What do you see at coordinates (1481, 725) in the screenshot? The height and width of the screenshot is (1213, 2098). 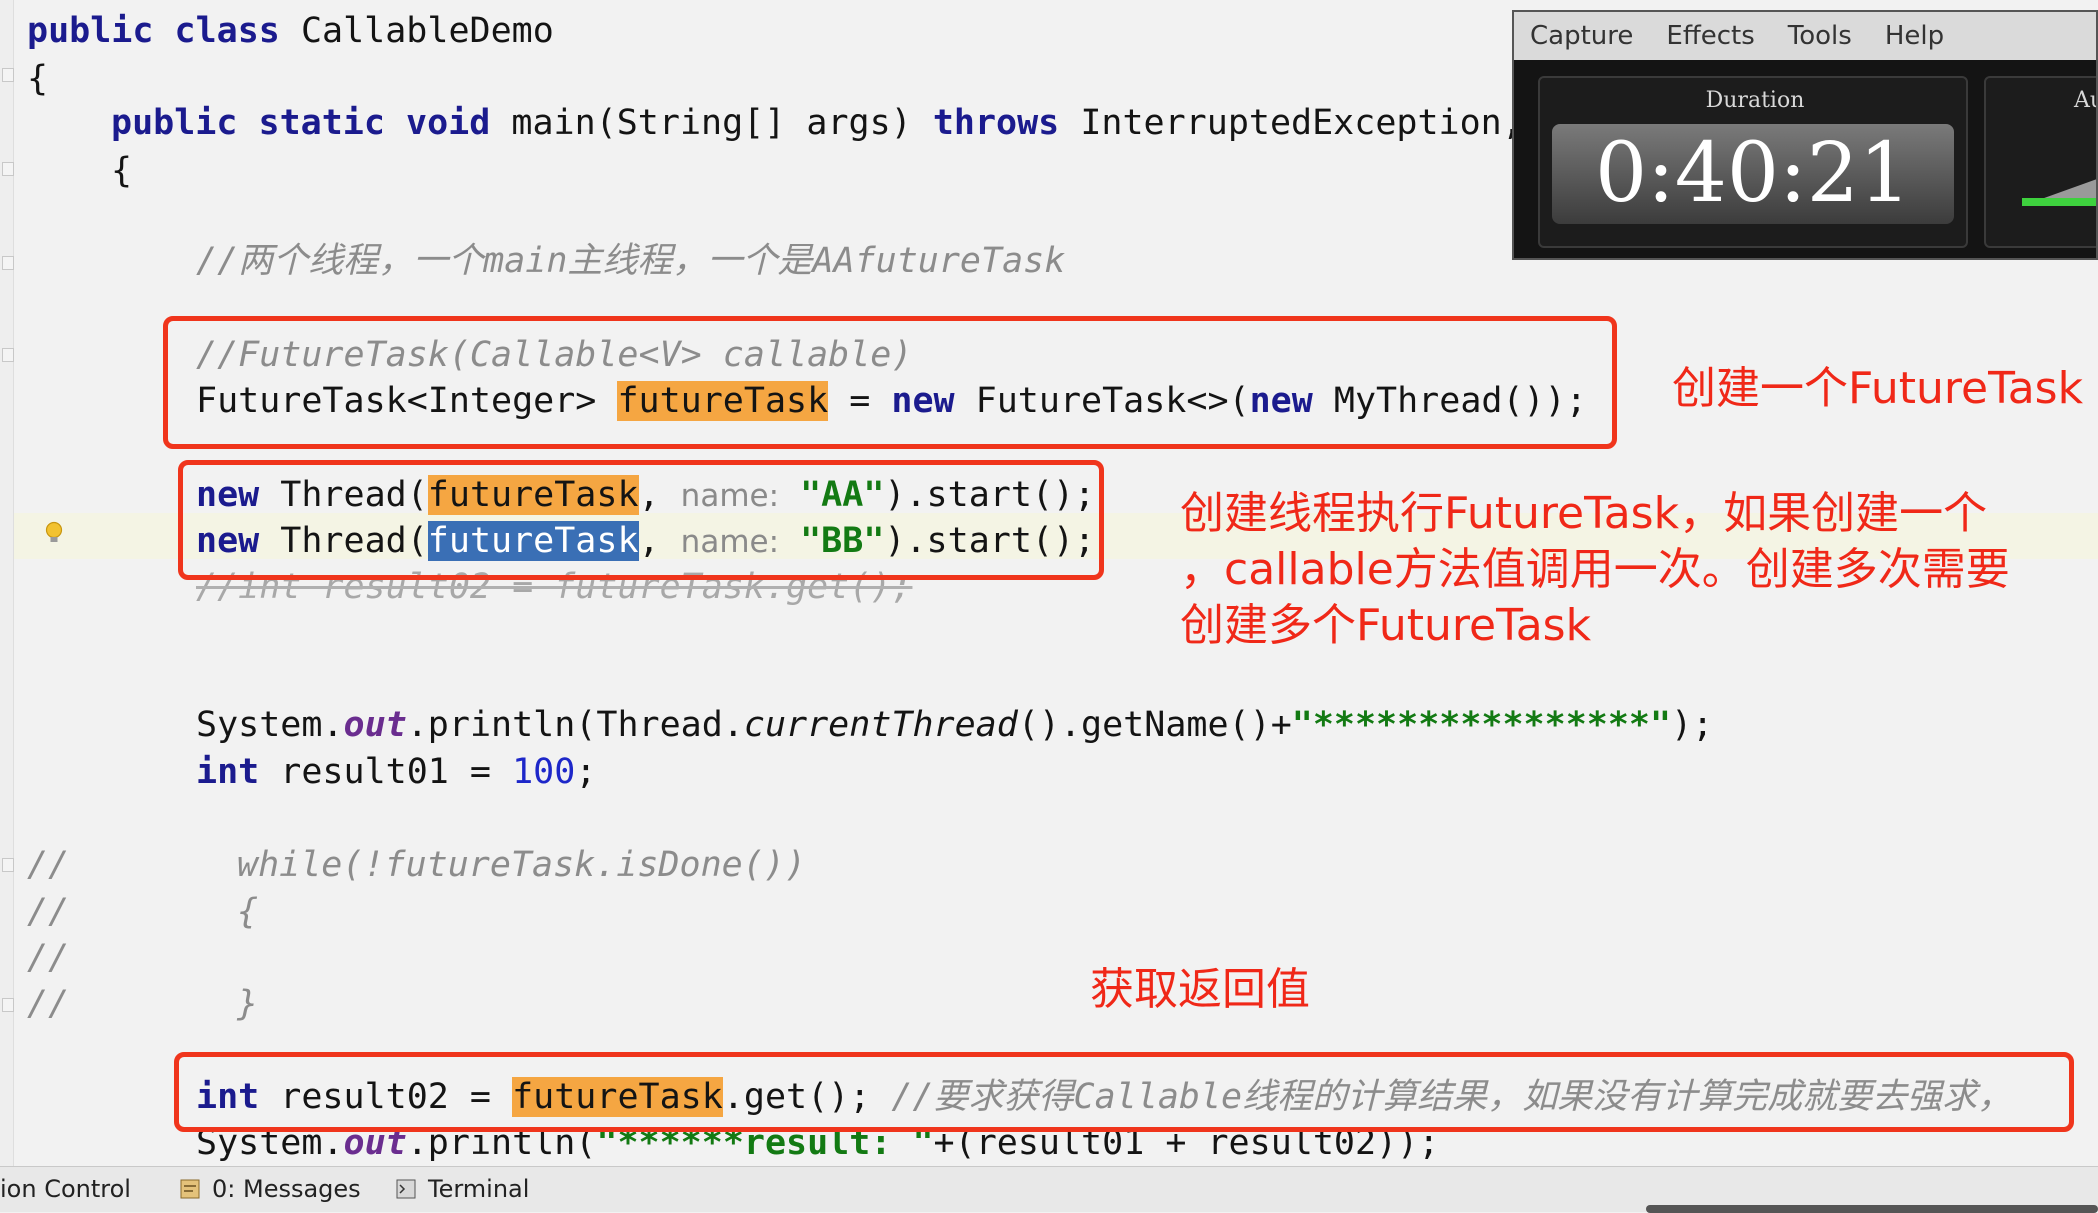 I see `string-literal: "****************"` at bounding box center [1481, 725].